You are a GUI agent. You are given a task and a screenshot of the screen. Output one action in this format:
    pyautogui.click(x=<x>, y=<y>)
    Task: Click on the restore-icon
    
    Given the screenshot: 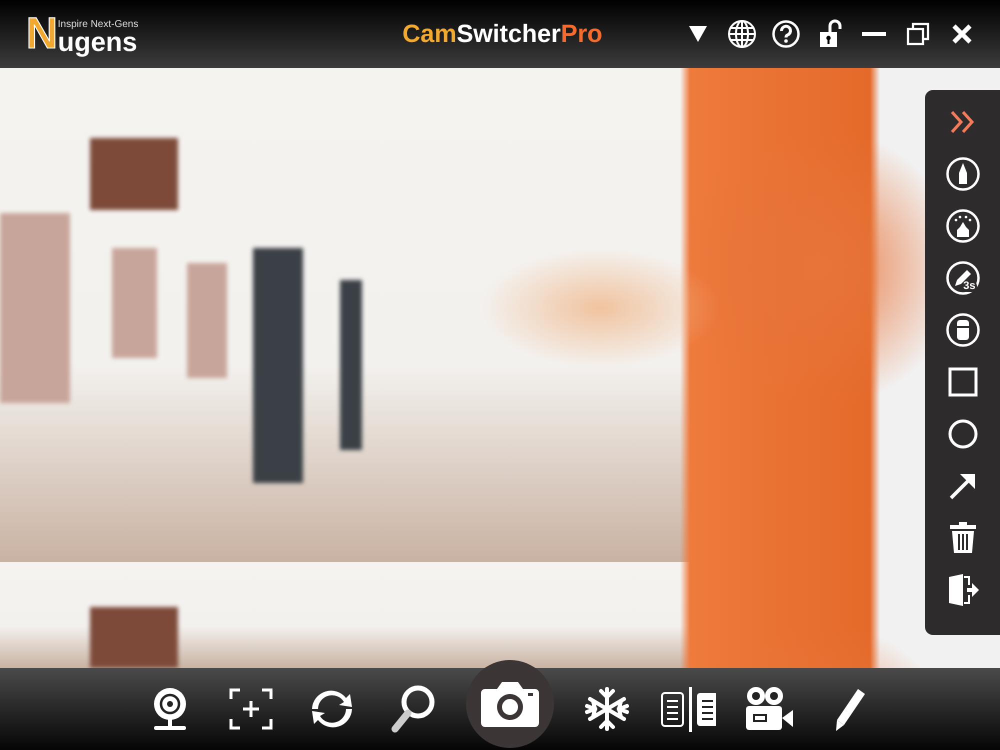 What is the action you would take?
    pyautogui.click(x=918, y=34)
    